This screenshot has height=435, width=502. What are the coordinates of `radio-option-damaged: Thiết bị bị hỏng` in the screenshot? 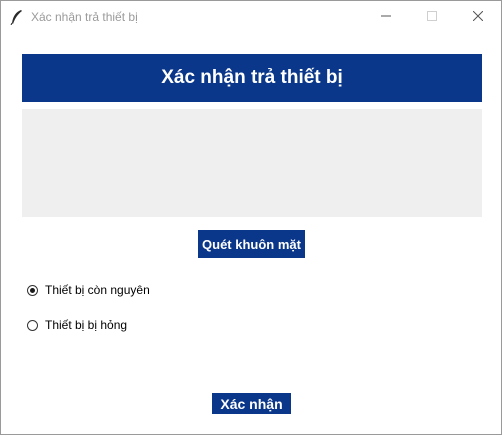 It's located at (77, 325).